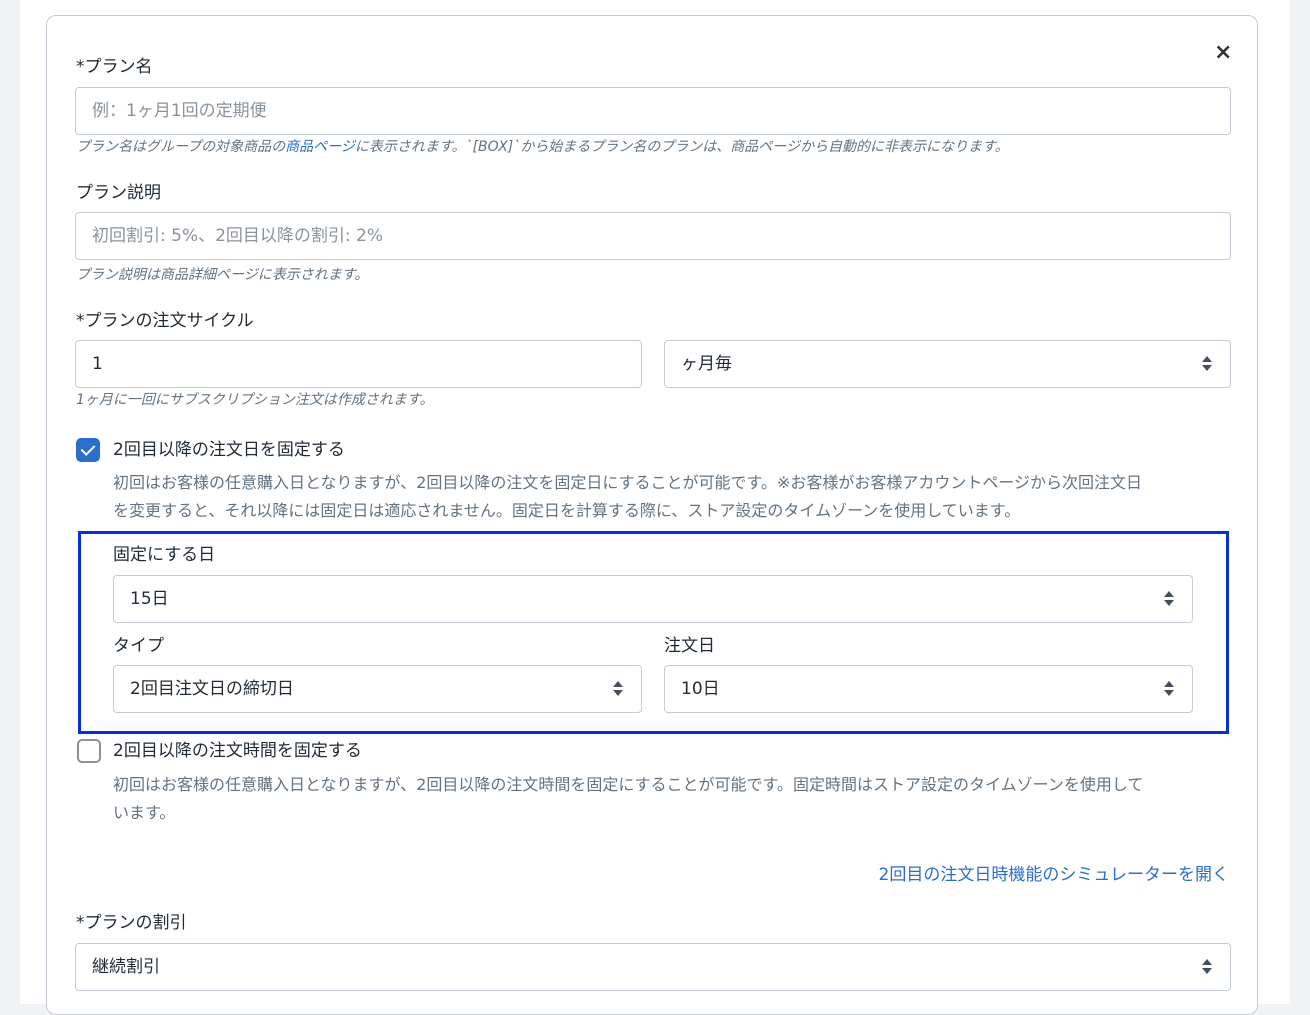 The height and width of the screenshot is (1015, 1310). I want to click on fix-time-checkbox, so click(89, 751).